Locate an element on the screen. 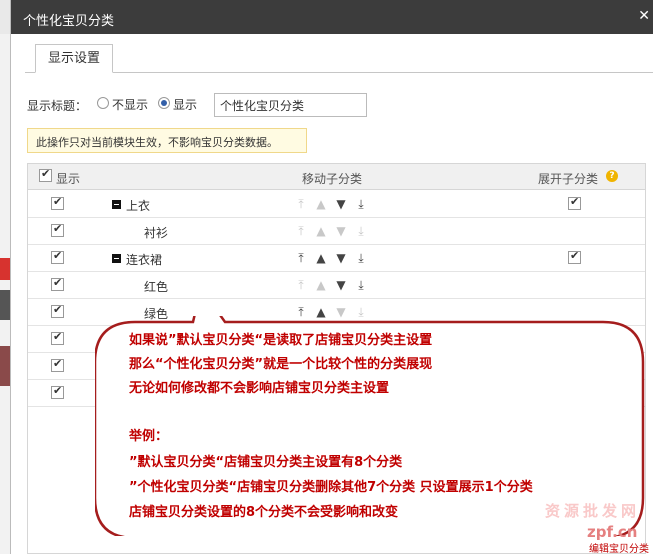 This screenshot has width=653, height=554. tab-display-settings: 显示设置 is located at coordinates (74, 58).